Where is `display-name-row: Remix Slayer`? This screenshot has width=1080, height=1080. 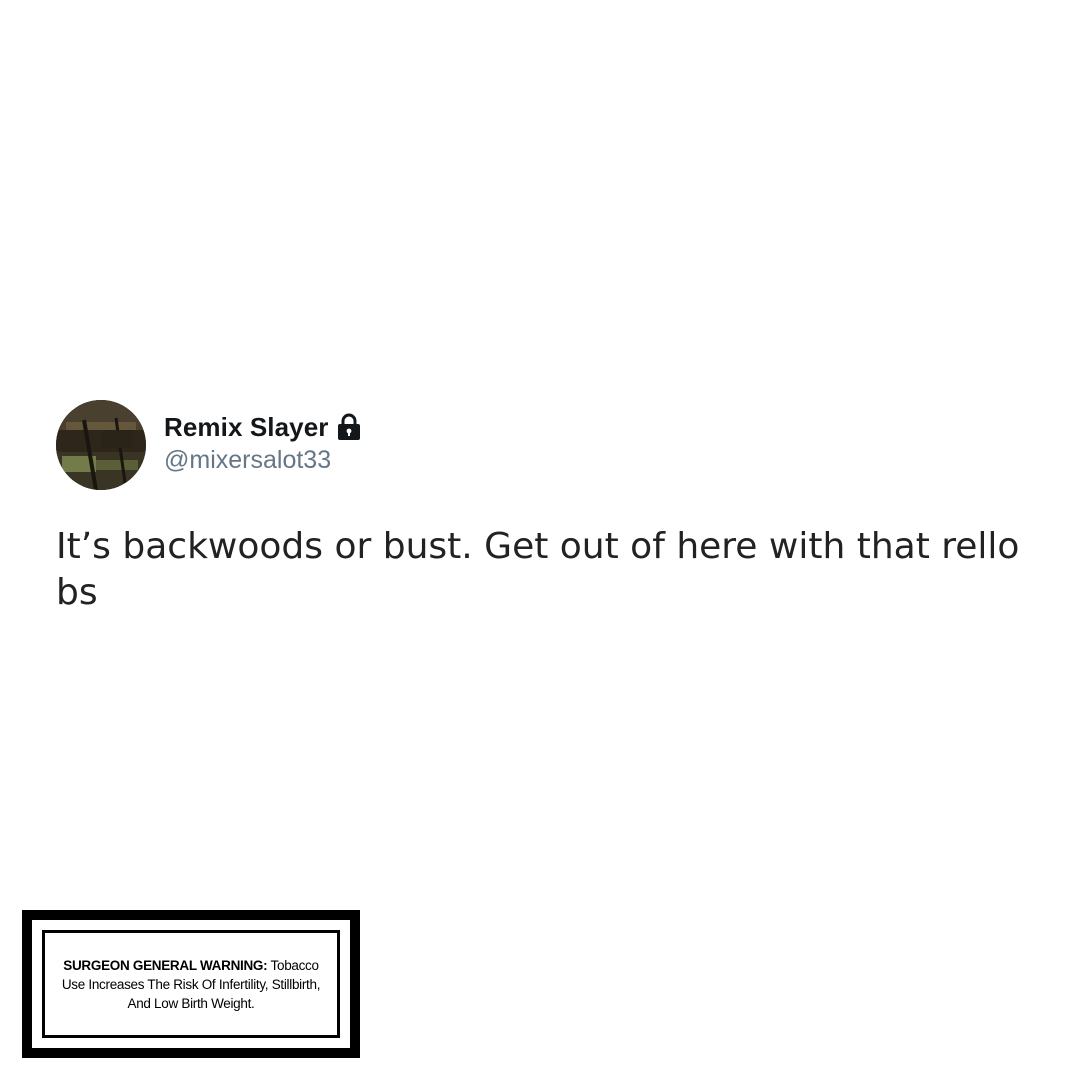
display-name-row: Remix Slayer is located at coordinates (263, 427).